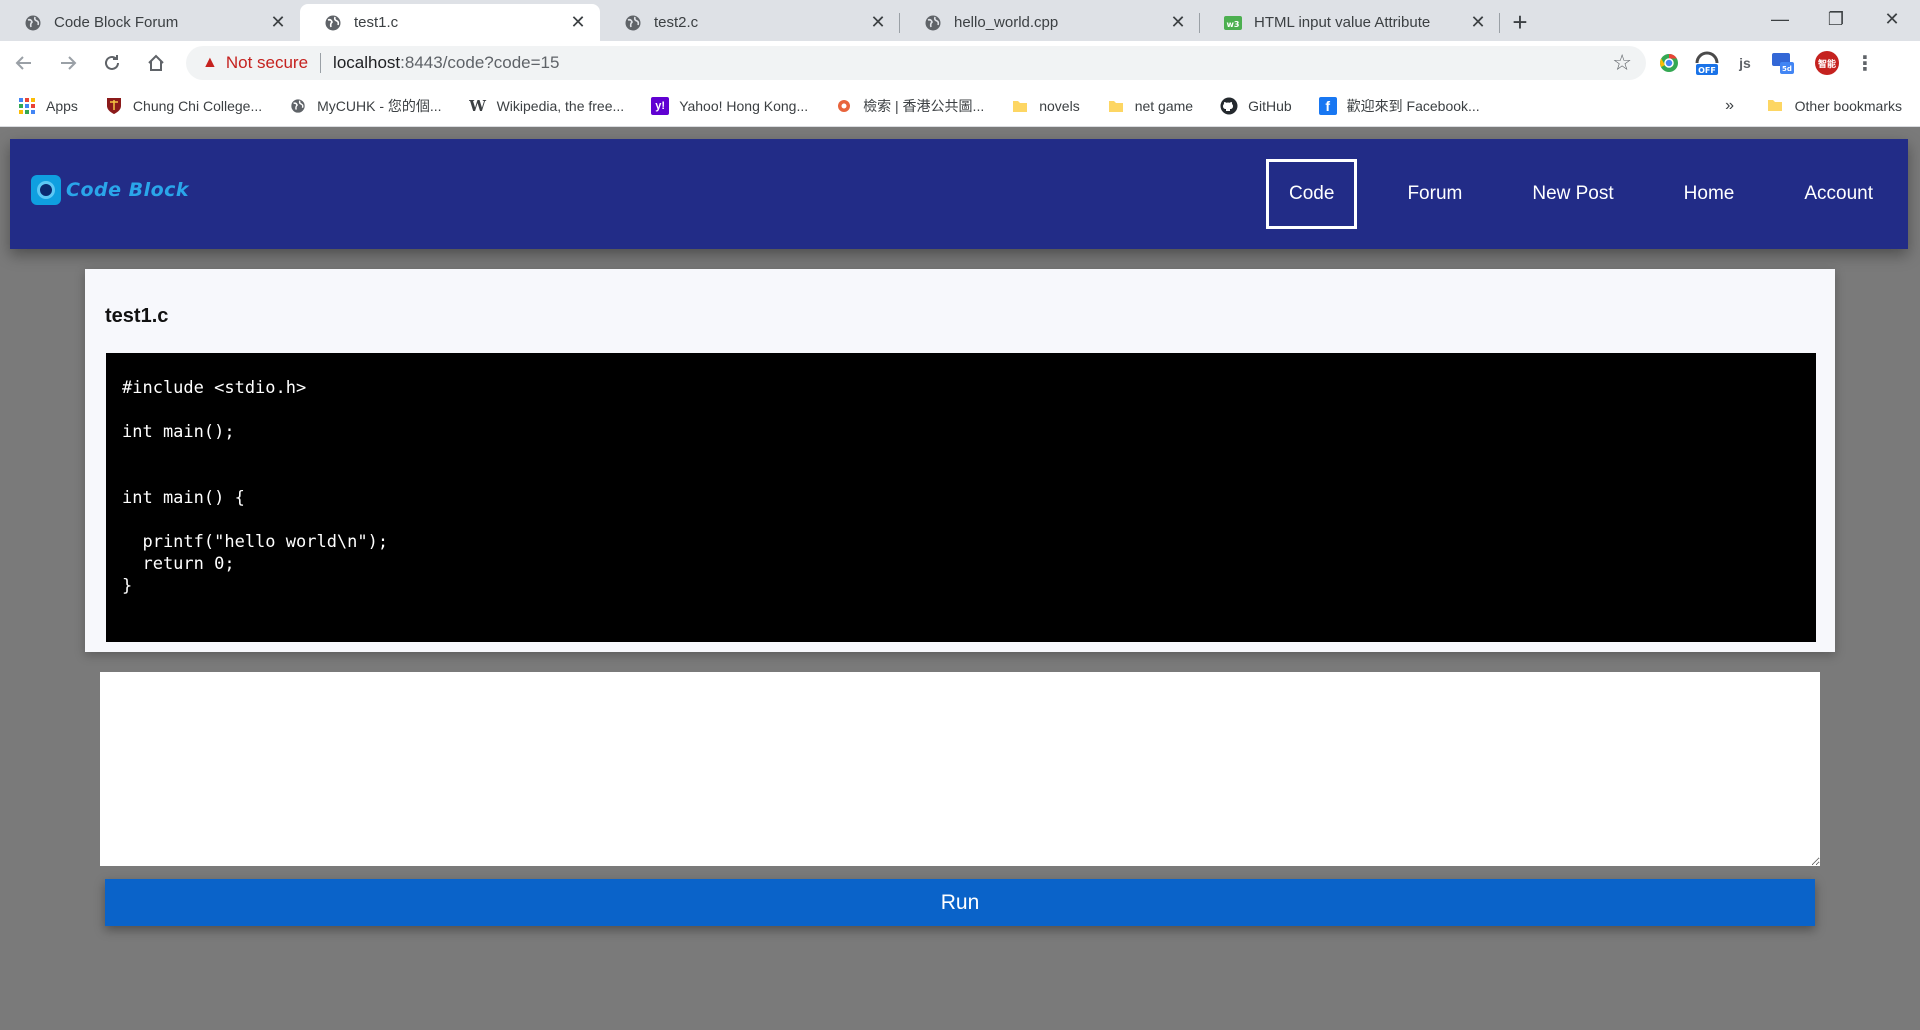  What do you see at coordinates (1787, 69) in the screenshot?
I see `svg-text: 5d` at bounding box center [1787, 69].